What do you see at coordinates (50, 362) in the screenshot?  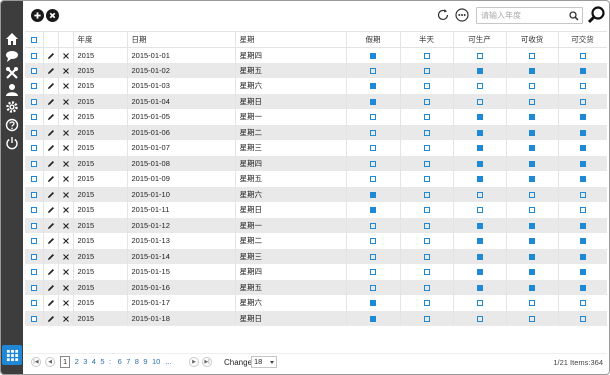 I see `prev-page-button: ◀` at bounding box center [50, 362].